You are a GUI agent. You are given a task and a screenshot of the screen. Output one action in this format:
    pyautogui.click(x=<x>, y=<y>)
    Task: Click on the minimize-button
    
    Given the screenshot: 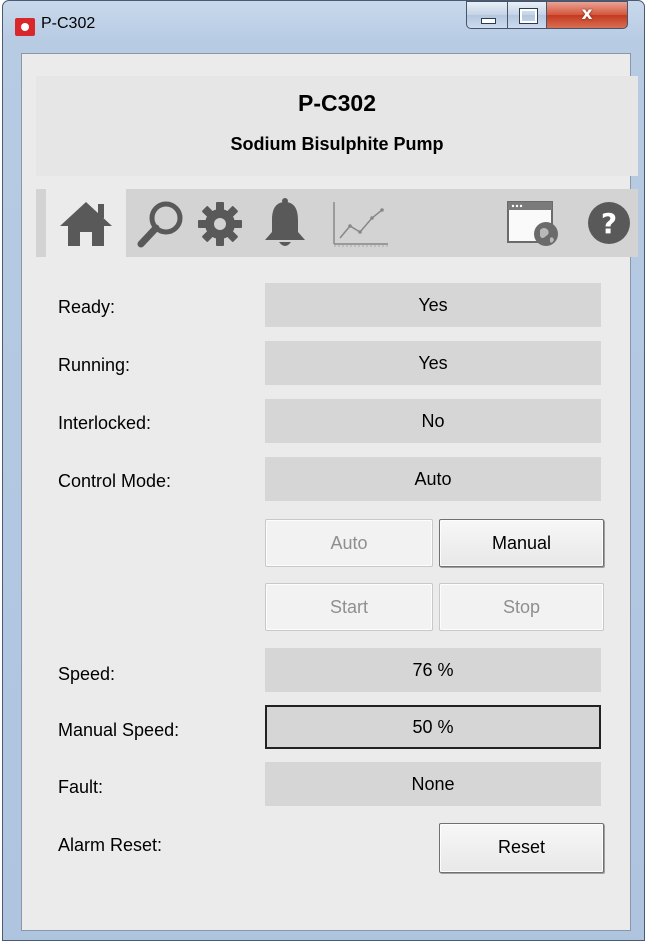 What is the action you would take?
    pyautogui.click(x=487, y=15)
    